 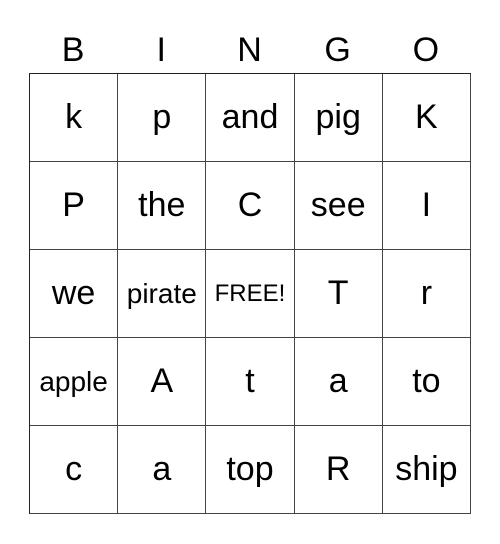 I want to click on bingo-cell: T, so click(x=338, y=294).